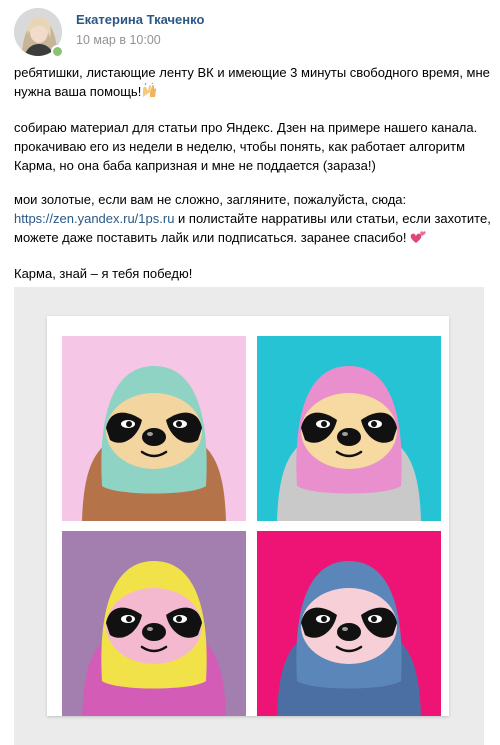 The height and width of the screenshot is (745, 500). Describe the element at coordinates (349, 428) in the screenshot. I see `sloth-tile-cyan` at that location.